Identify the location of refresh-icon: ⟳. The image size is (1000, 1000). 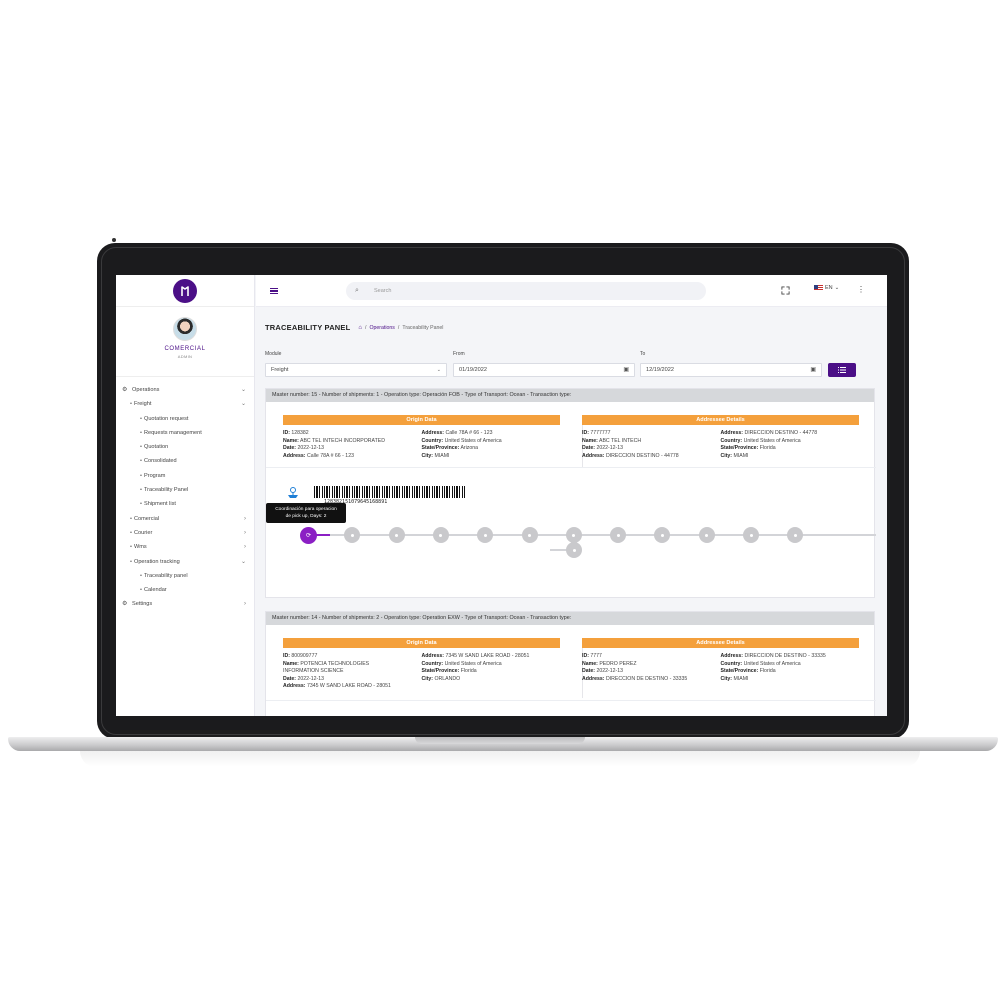
(308, 535).